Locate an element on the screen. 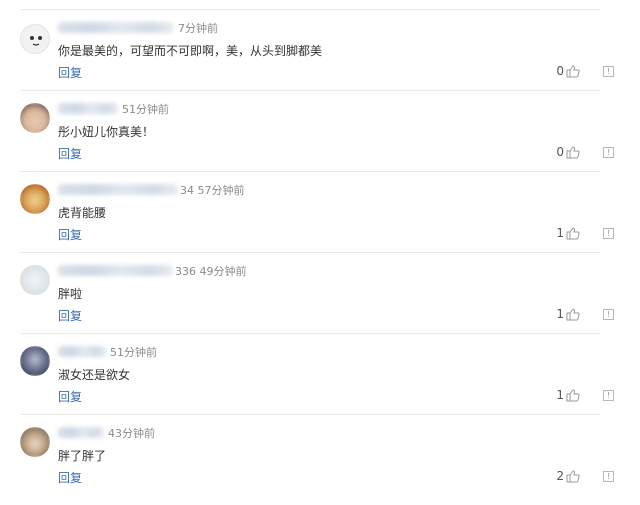 Image resolution: width=640 pixels, height=505 pixels. comment-text: 淑女还是欲女 is located at coordinates (94, 375).